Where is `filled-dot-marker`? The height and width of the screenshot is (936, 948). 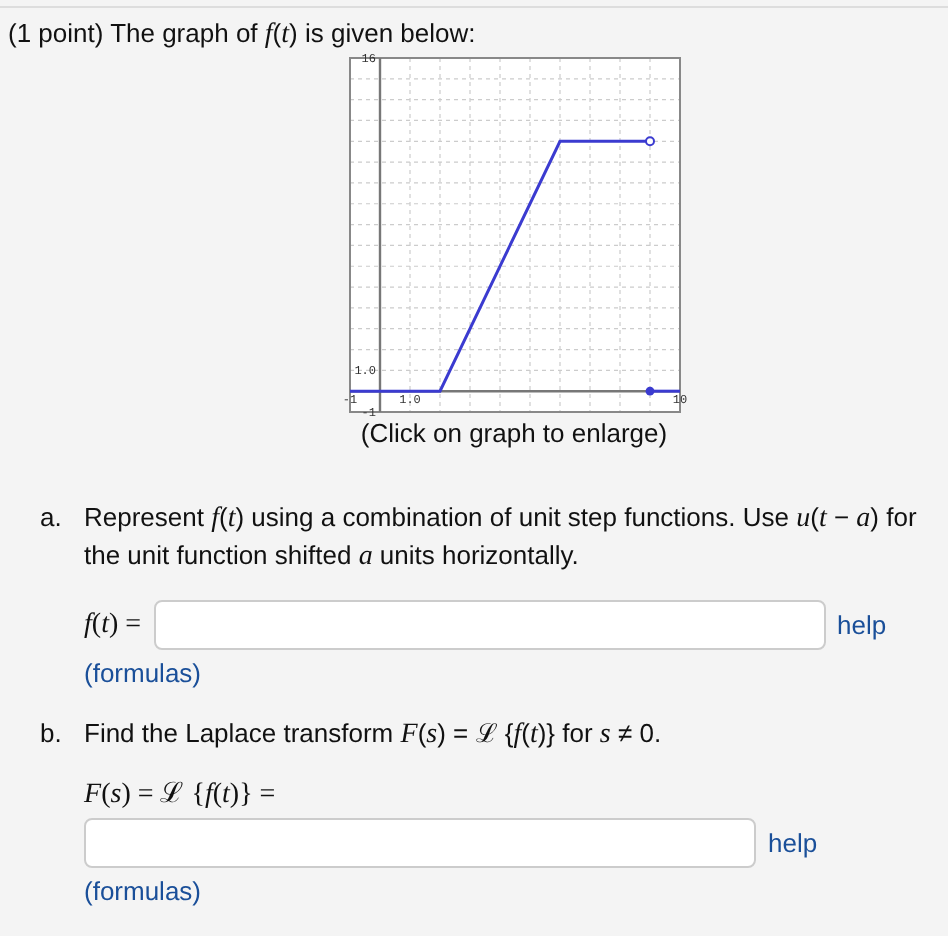 filled-dot-marker is located at coordinates (649, 391).